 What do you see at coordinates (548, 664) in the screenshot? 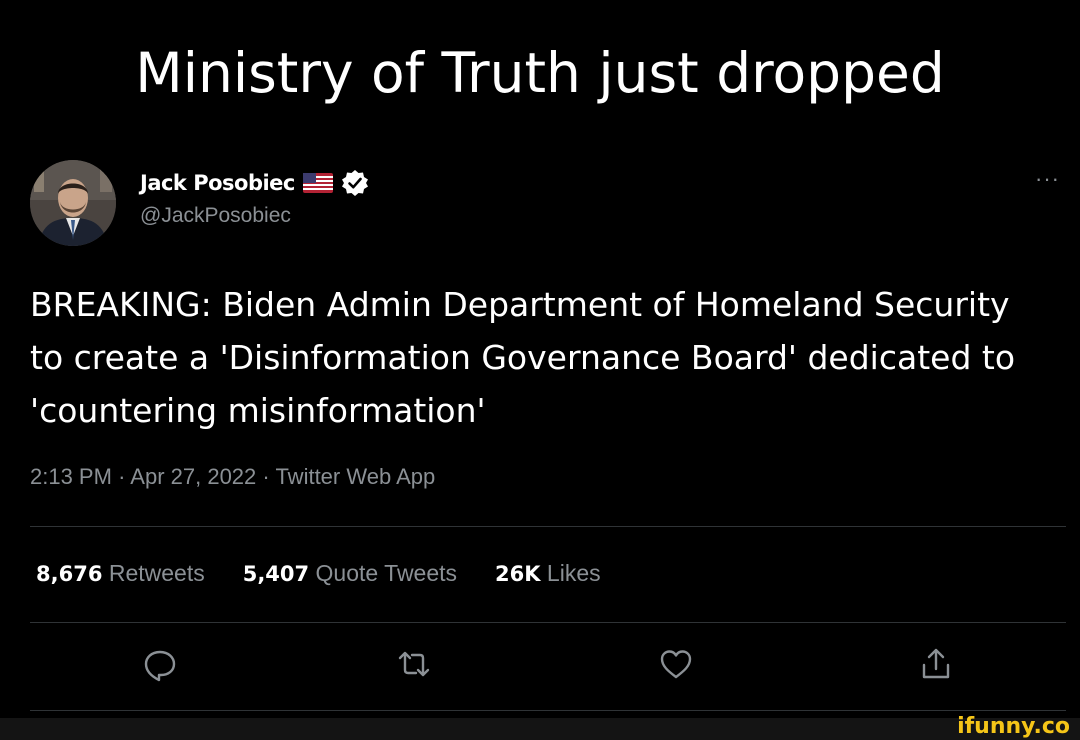
I see `tweet-actions` at bounding box center [548, 664].